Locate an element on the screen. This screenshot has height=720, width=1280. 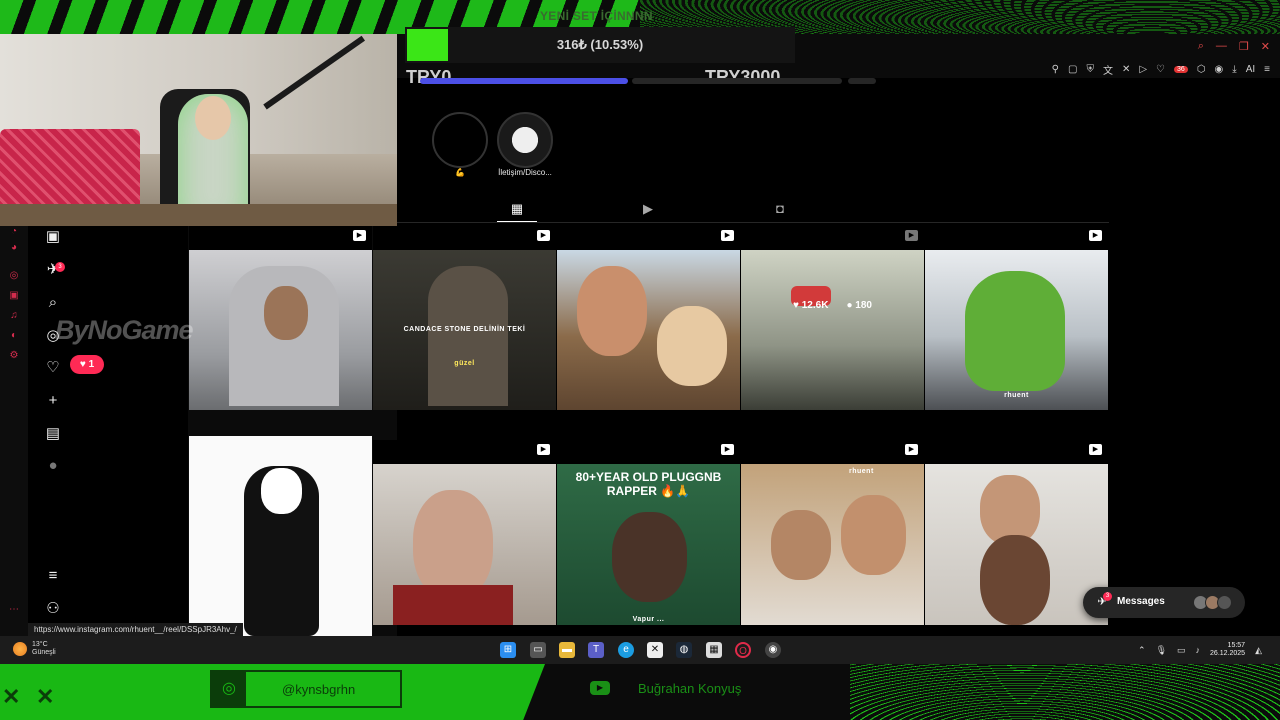
grid-icon: ▦ is located at coordinates (517, 209).